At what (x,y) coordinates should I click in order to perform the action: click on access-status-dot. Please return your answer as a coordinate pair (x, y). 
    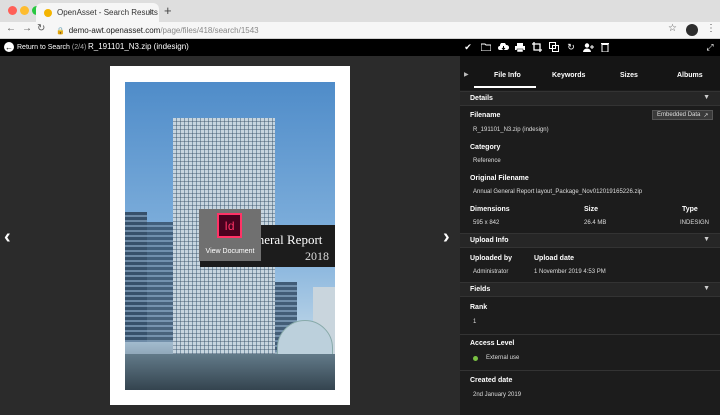
    Looking at the image, I should click on (475, 358).